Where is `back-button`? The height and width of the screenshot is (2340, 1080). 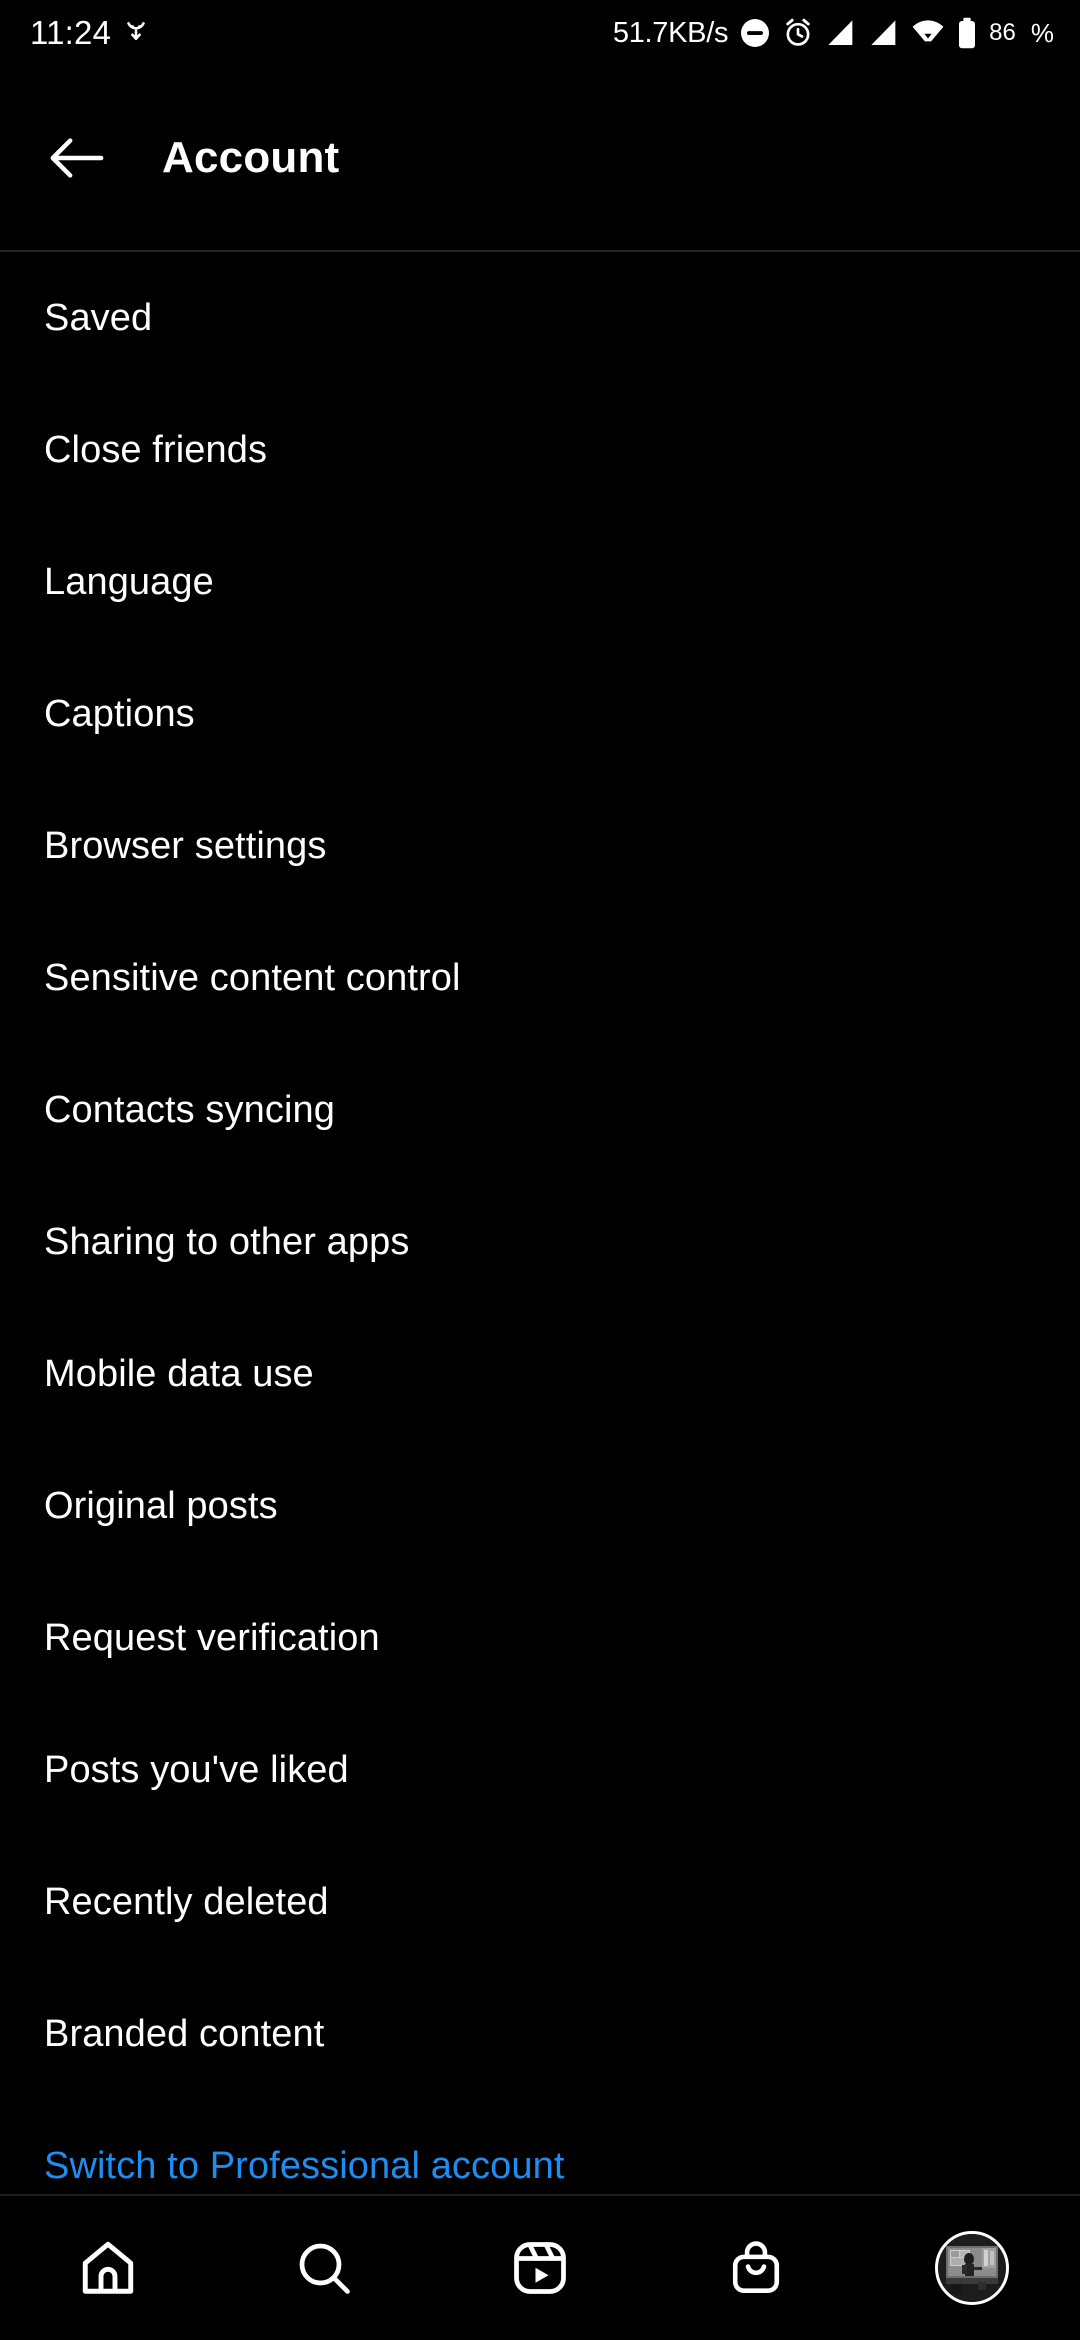 back-button is located at coordinates (76, 158).